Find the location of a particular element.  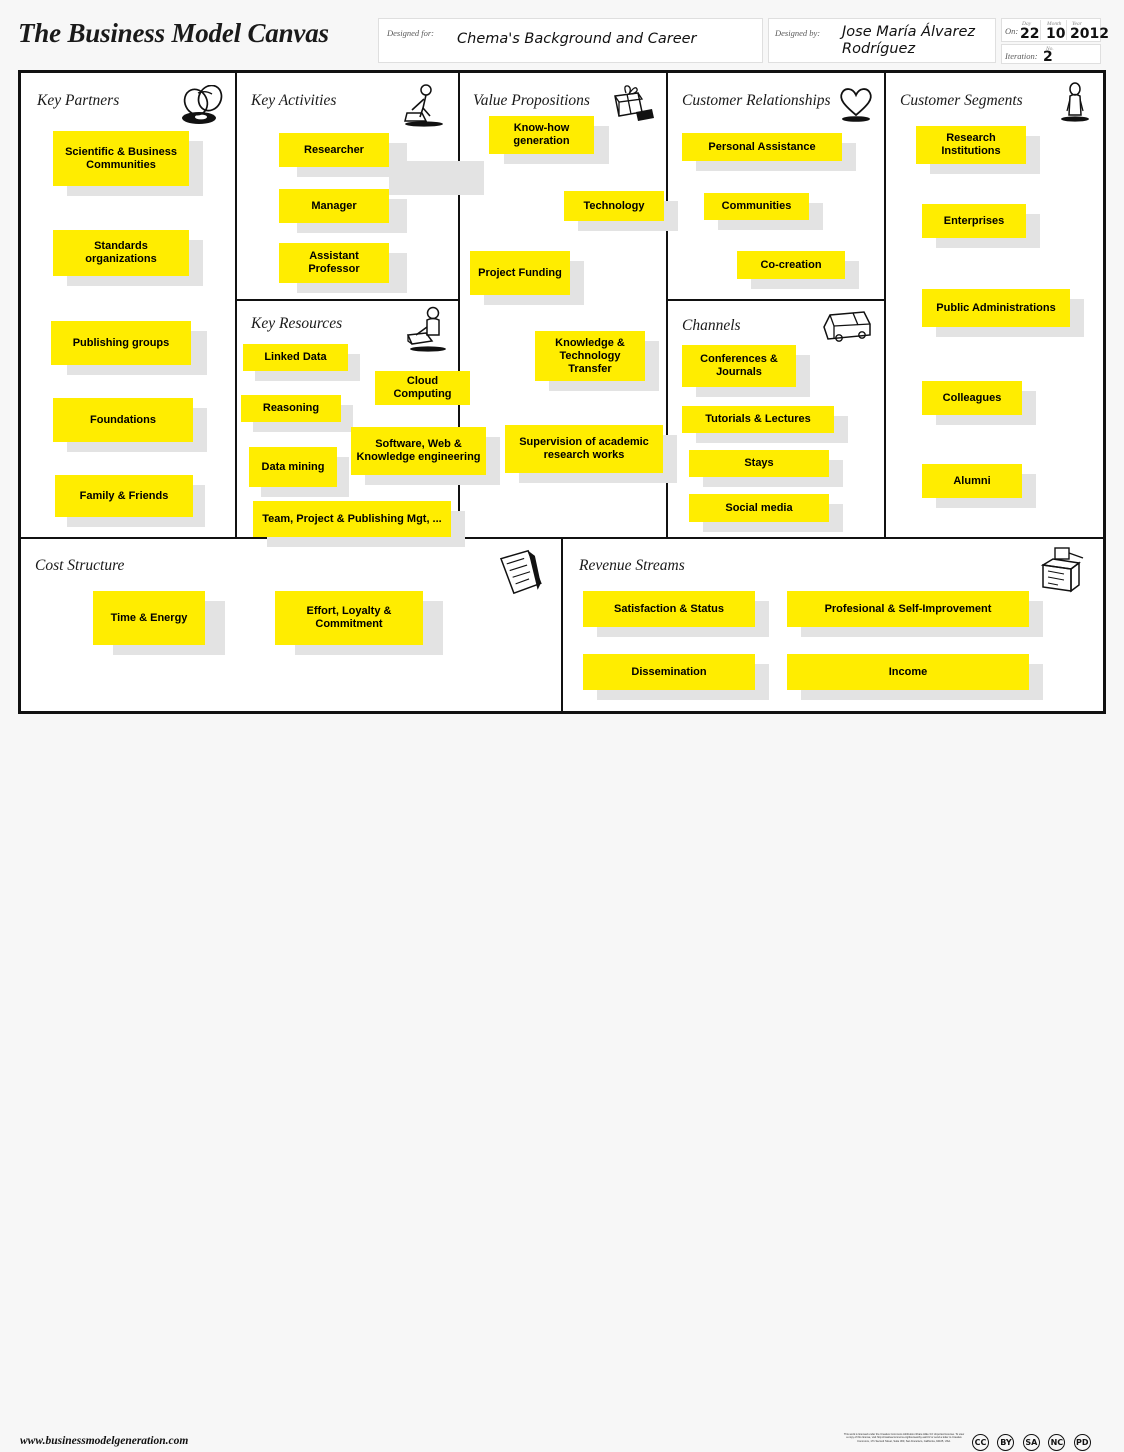

cc-badge-label-0: CC is located at coordinates (980, 1442).